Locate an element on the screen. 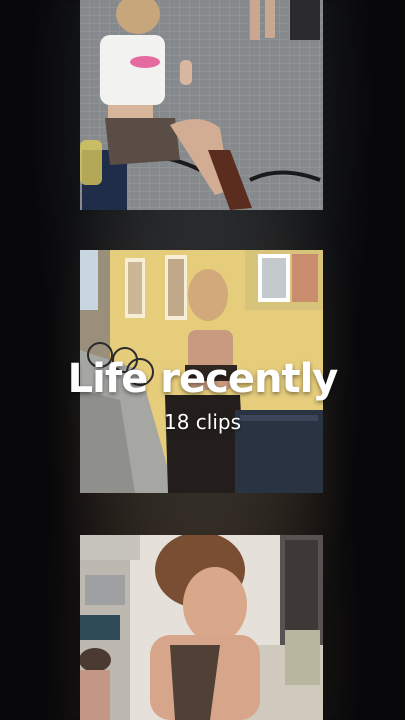 Image resolution: width=405 pixels, height=720 pixels. clip-count-label: 18 clips is located at coordinates (202, 422).